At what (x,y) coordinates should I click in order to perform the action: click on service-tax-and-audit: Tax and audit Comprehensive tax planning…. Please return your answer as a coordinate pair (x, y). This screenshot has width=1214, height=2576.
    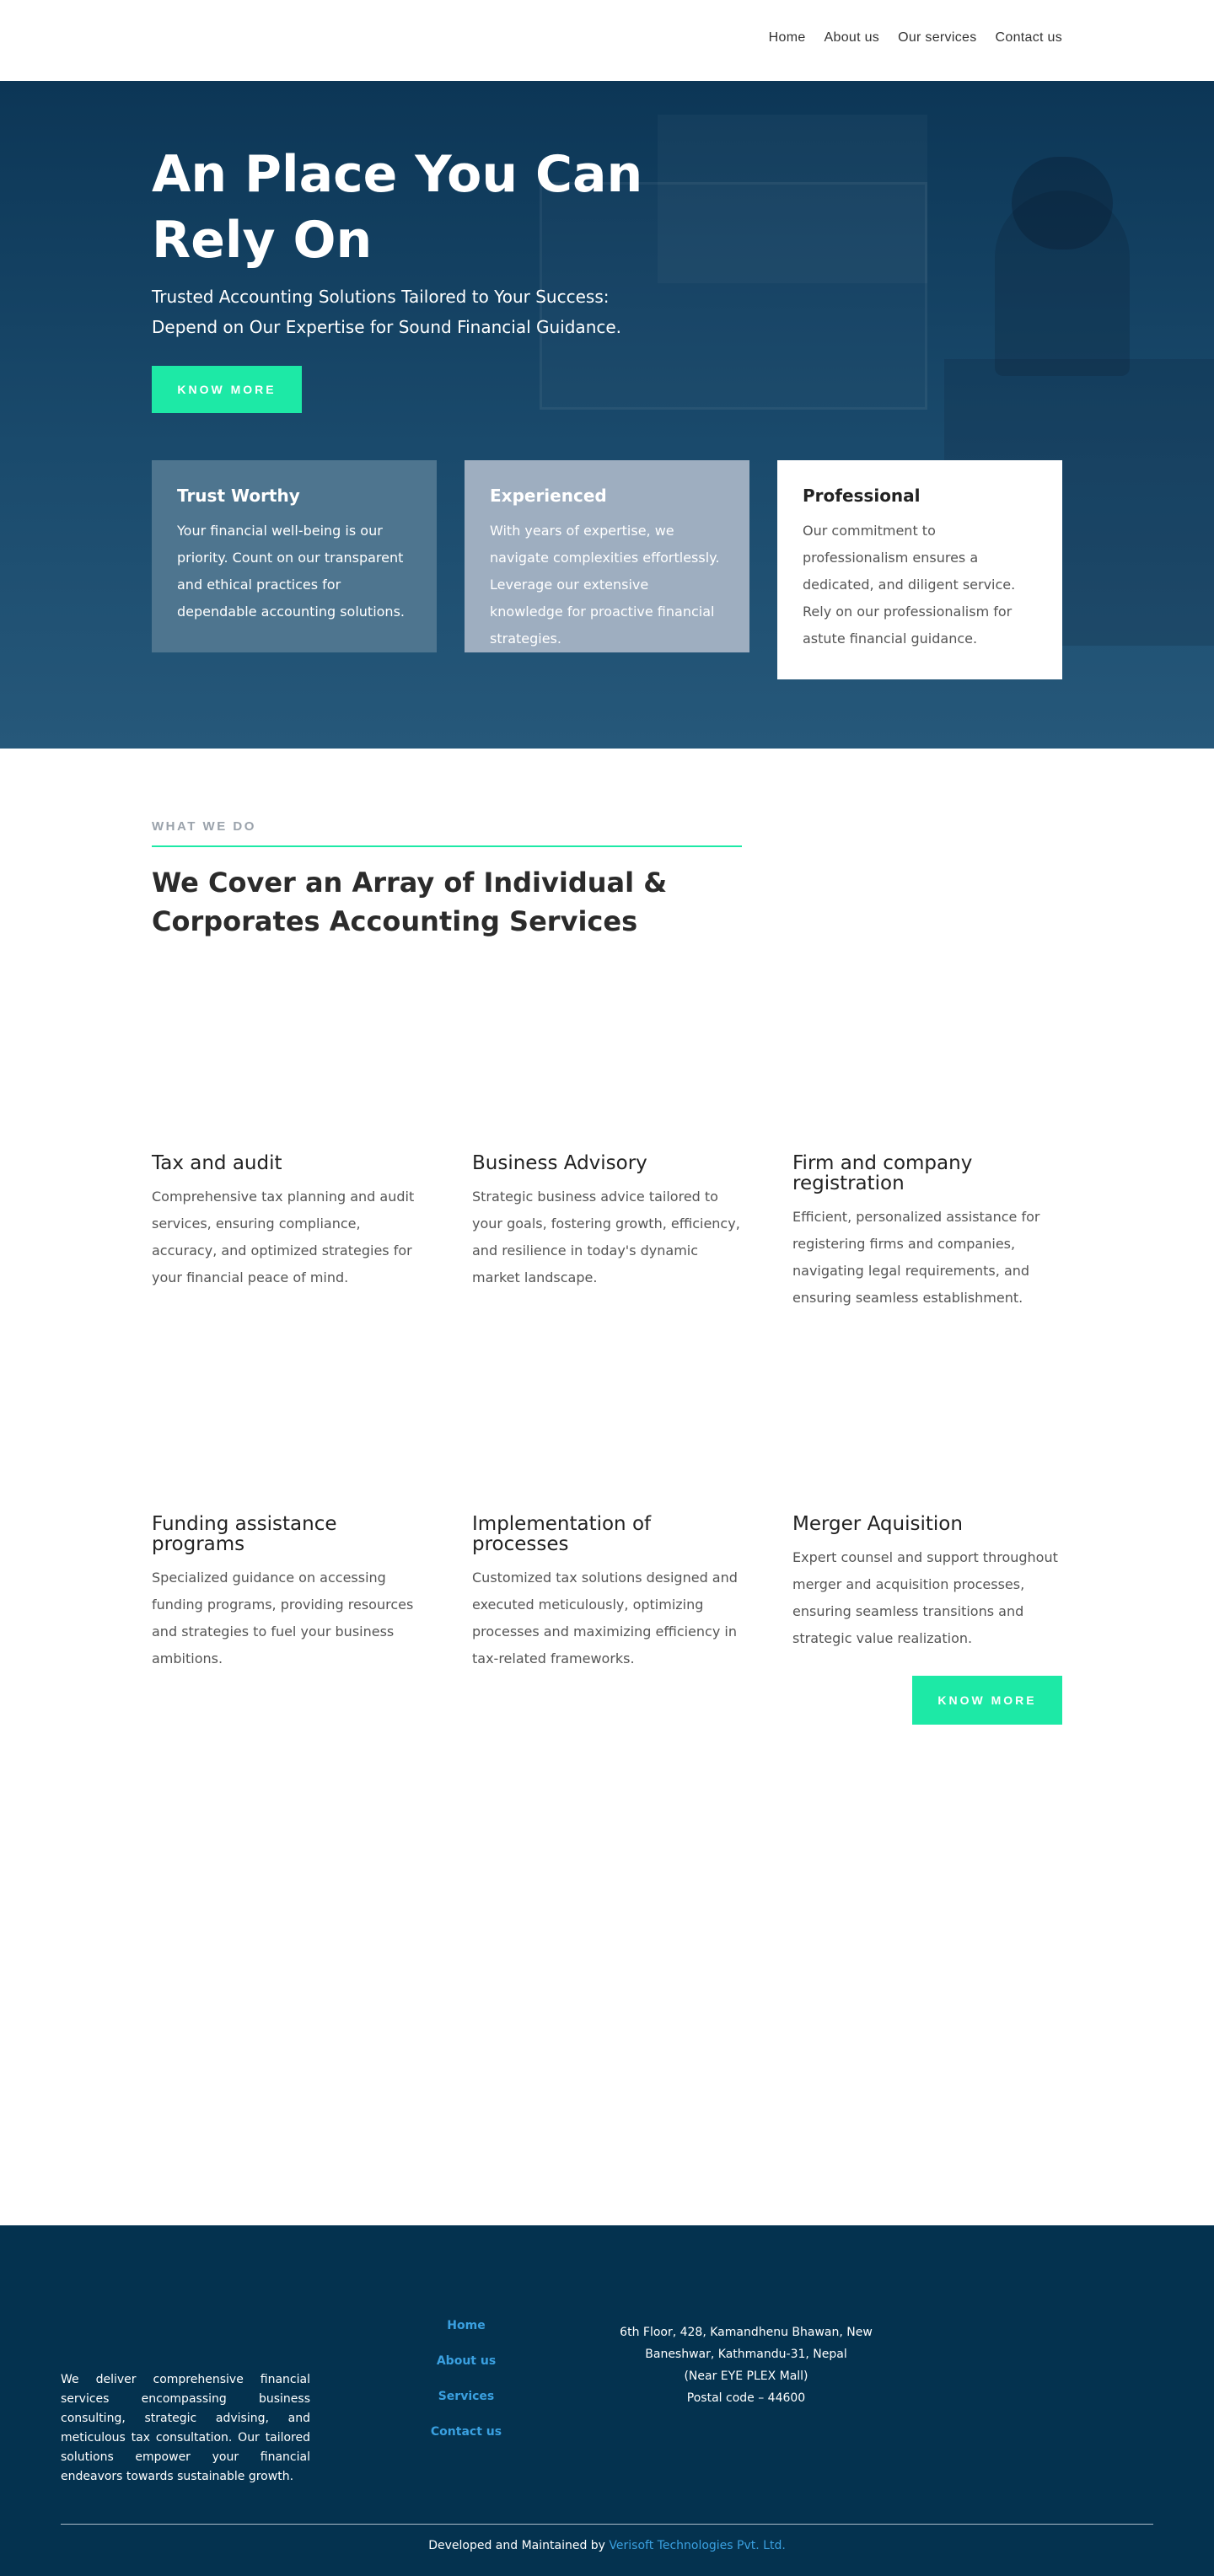
    Looking at the image, I should click on (287, 1222).